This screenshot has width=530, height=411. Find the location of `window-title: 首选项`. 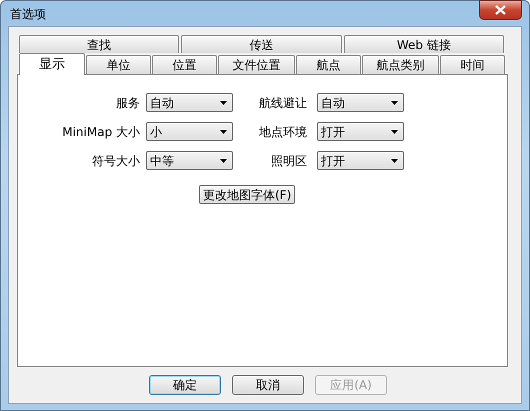

window-title: 首选项 is located at coordinates (27, 14).